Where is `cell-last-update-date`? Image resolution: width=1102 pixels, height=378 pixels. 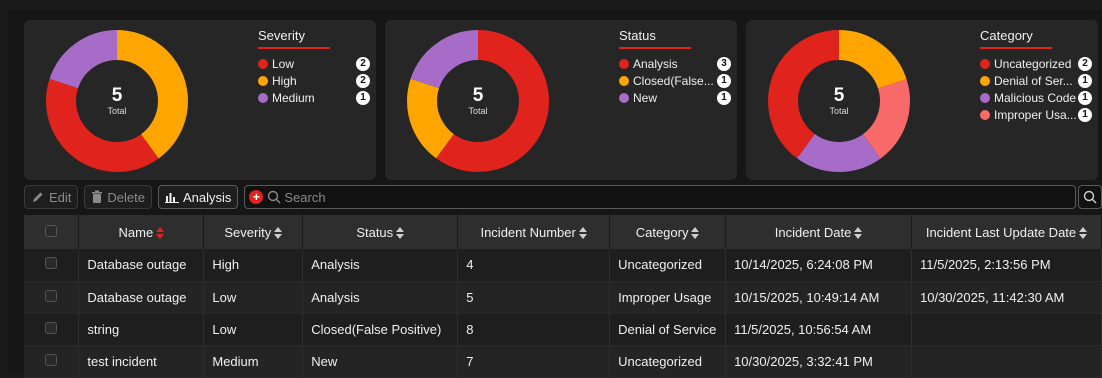 cell-last-update-date is located at coordinates (1006, 329).